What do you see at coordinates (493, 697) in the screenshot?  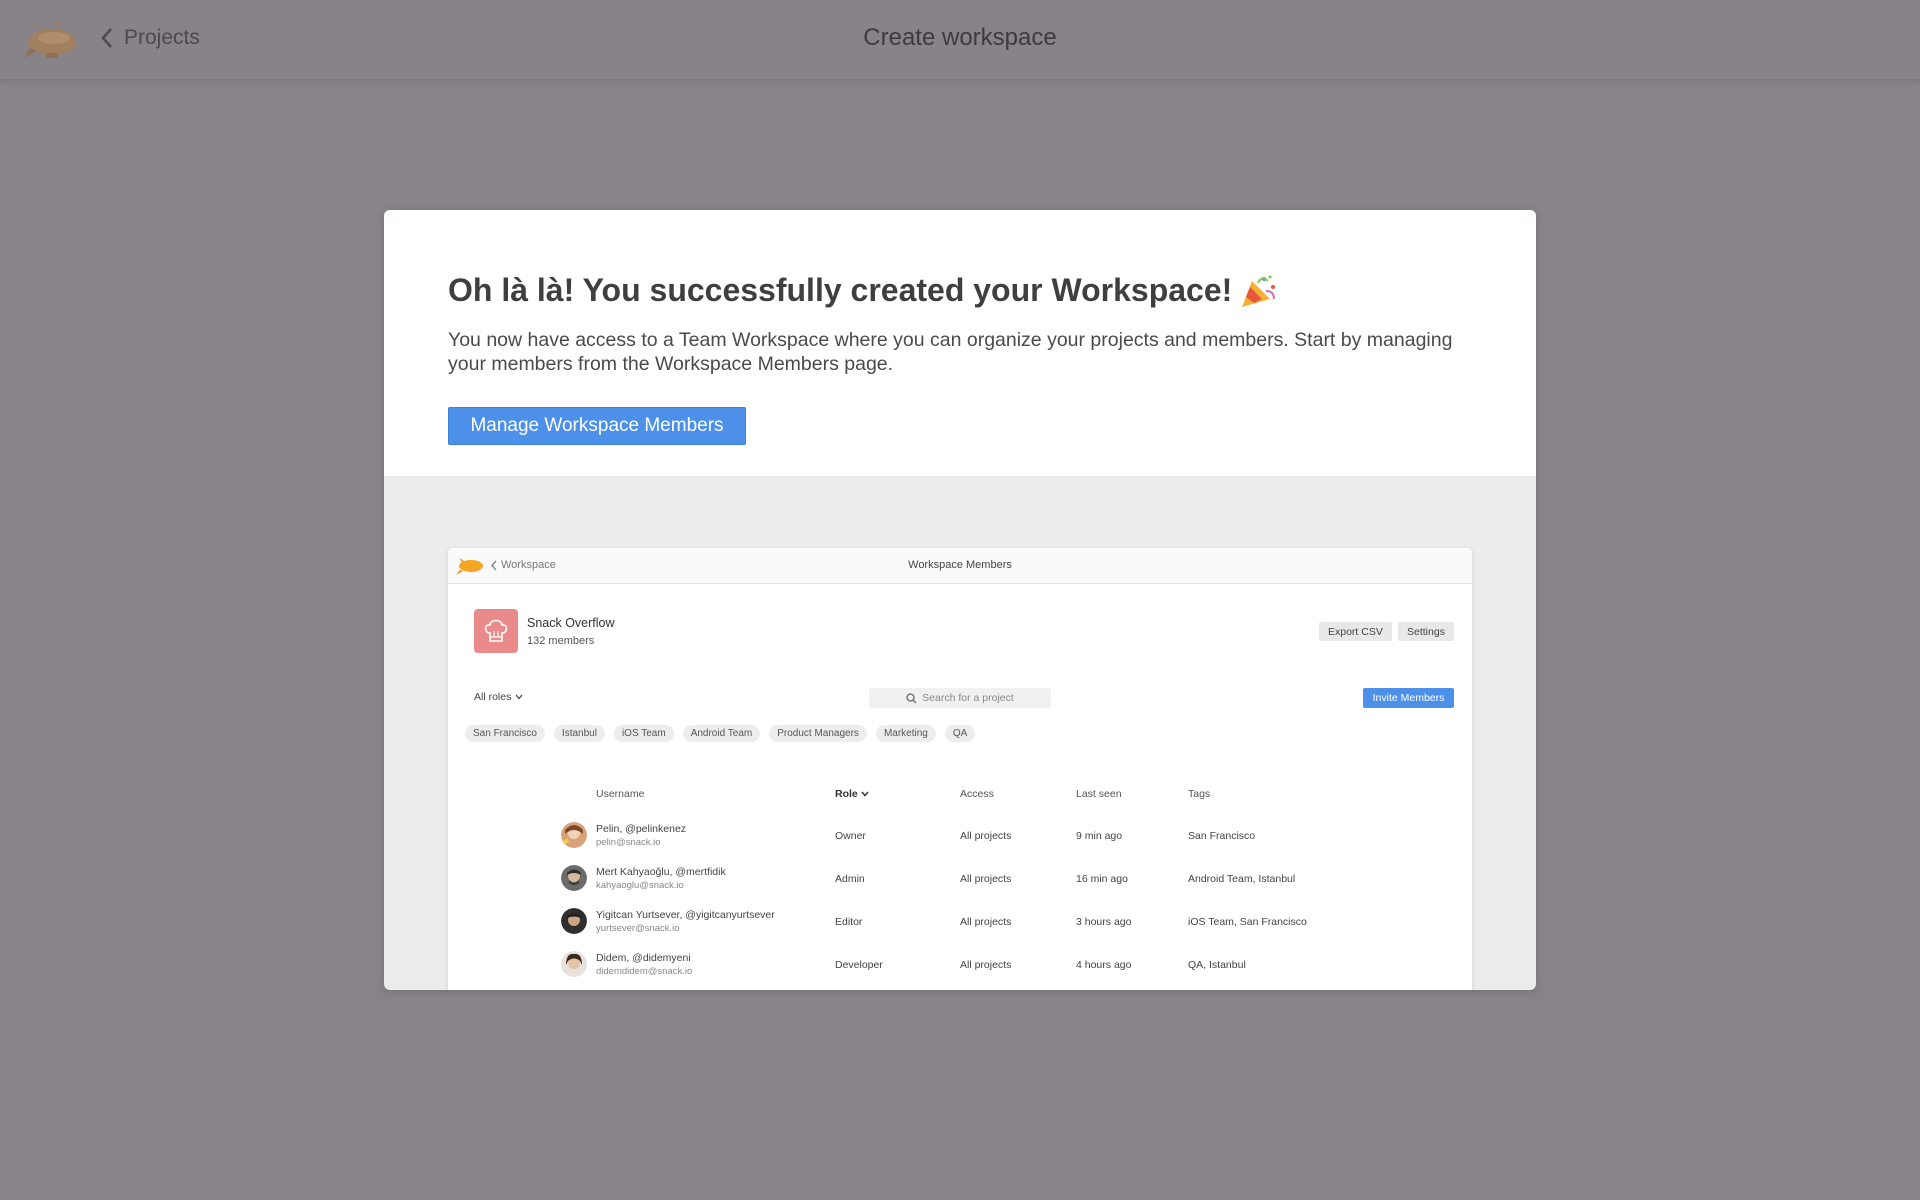 I see `roles-filter-label: All roles` at bounding box center [493, 697].